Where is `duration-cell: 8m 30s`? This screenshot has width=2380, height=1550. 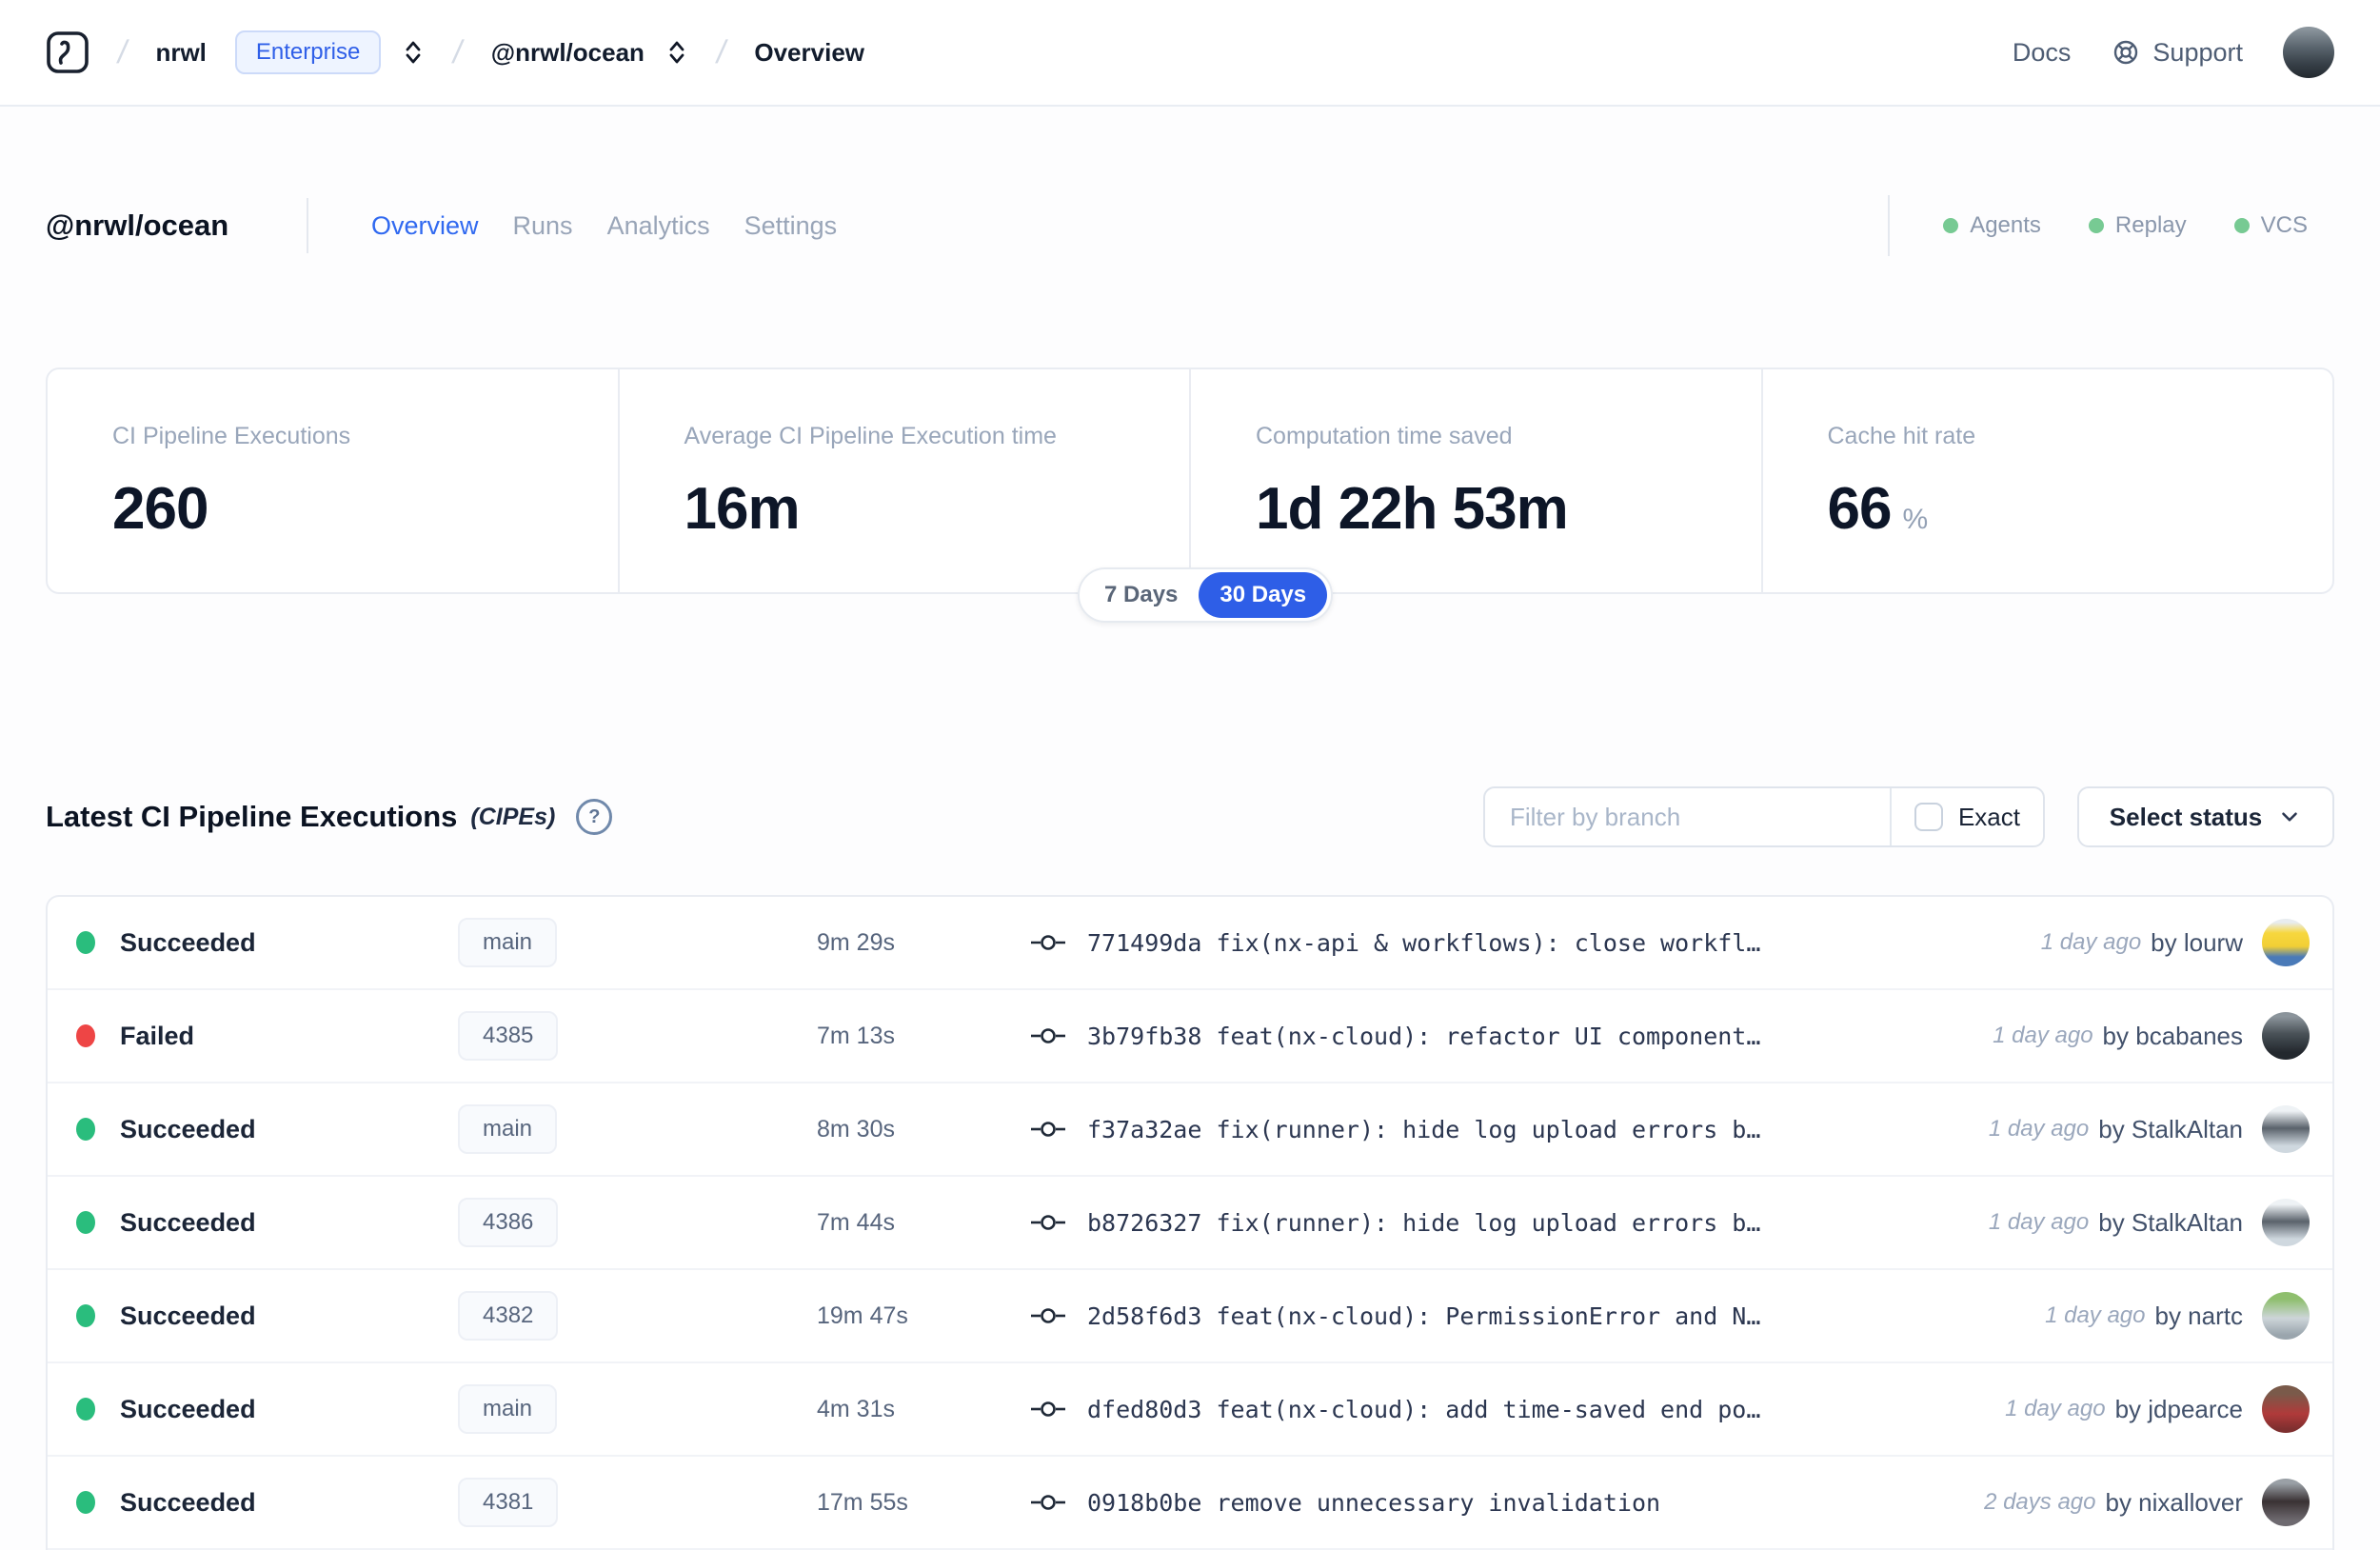 duration-cell: 8m 30s is located at coordinates (856, 1129).